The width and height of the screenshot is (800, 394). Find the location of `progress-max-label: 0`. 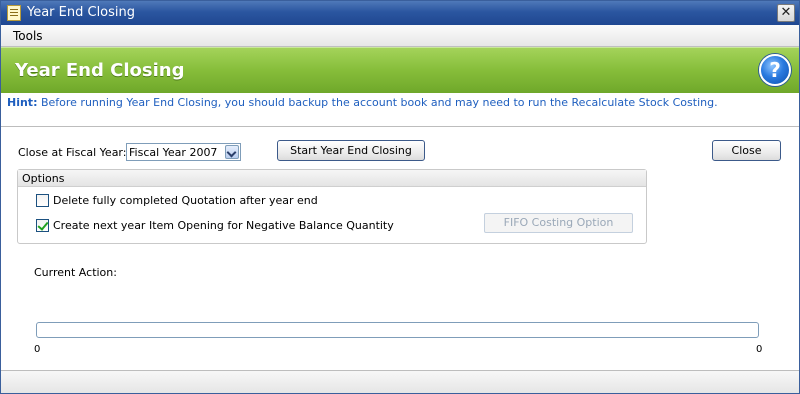

progress-max-label: 0 is located at coordinates (759, 349).